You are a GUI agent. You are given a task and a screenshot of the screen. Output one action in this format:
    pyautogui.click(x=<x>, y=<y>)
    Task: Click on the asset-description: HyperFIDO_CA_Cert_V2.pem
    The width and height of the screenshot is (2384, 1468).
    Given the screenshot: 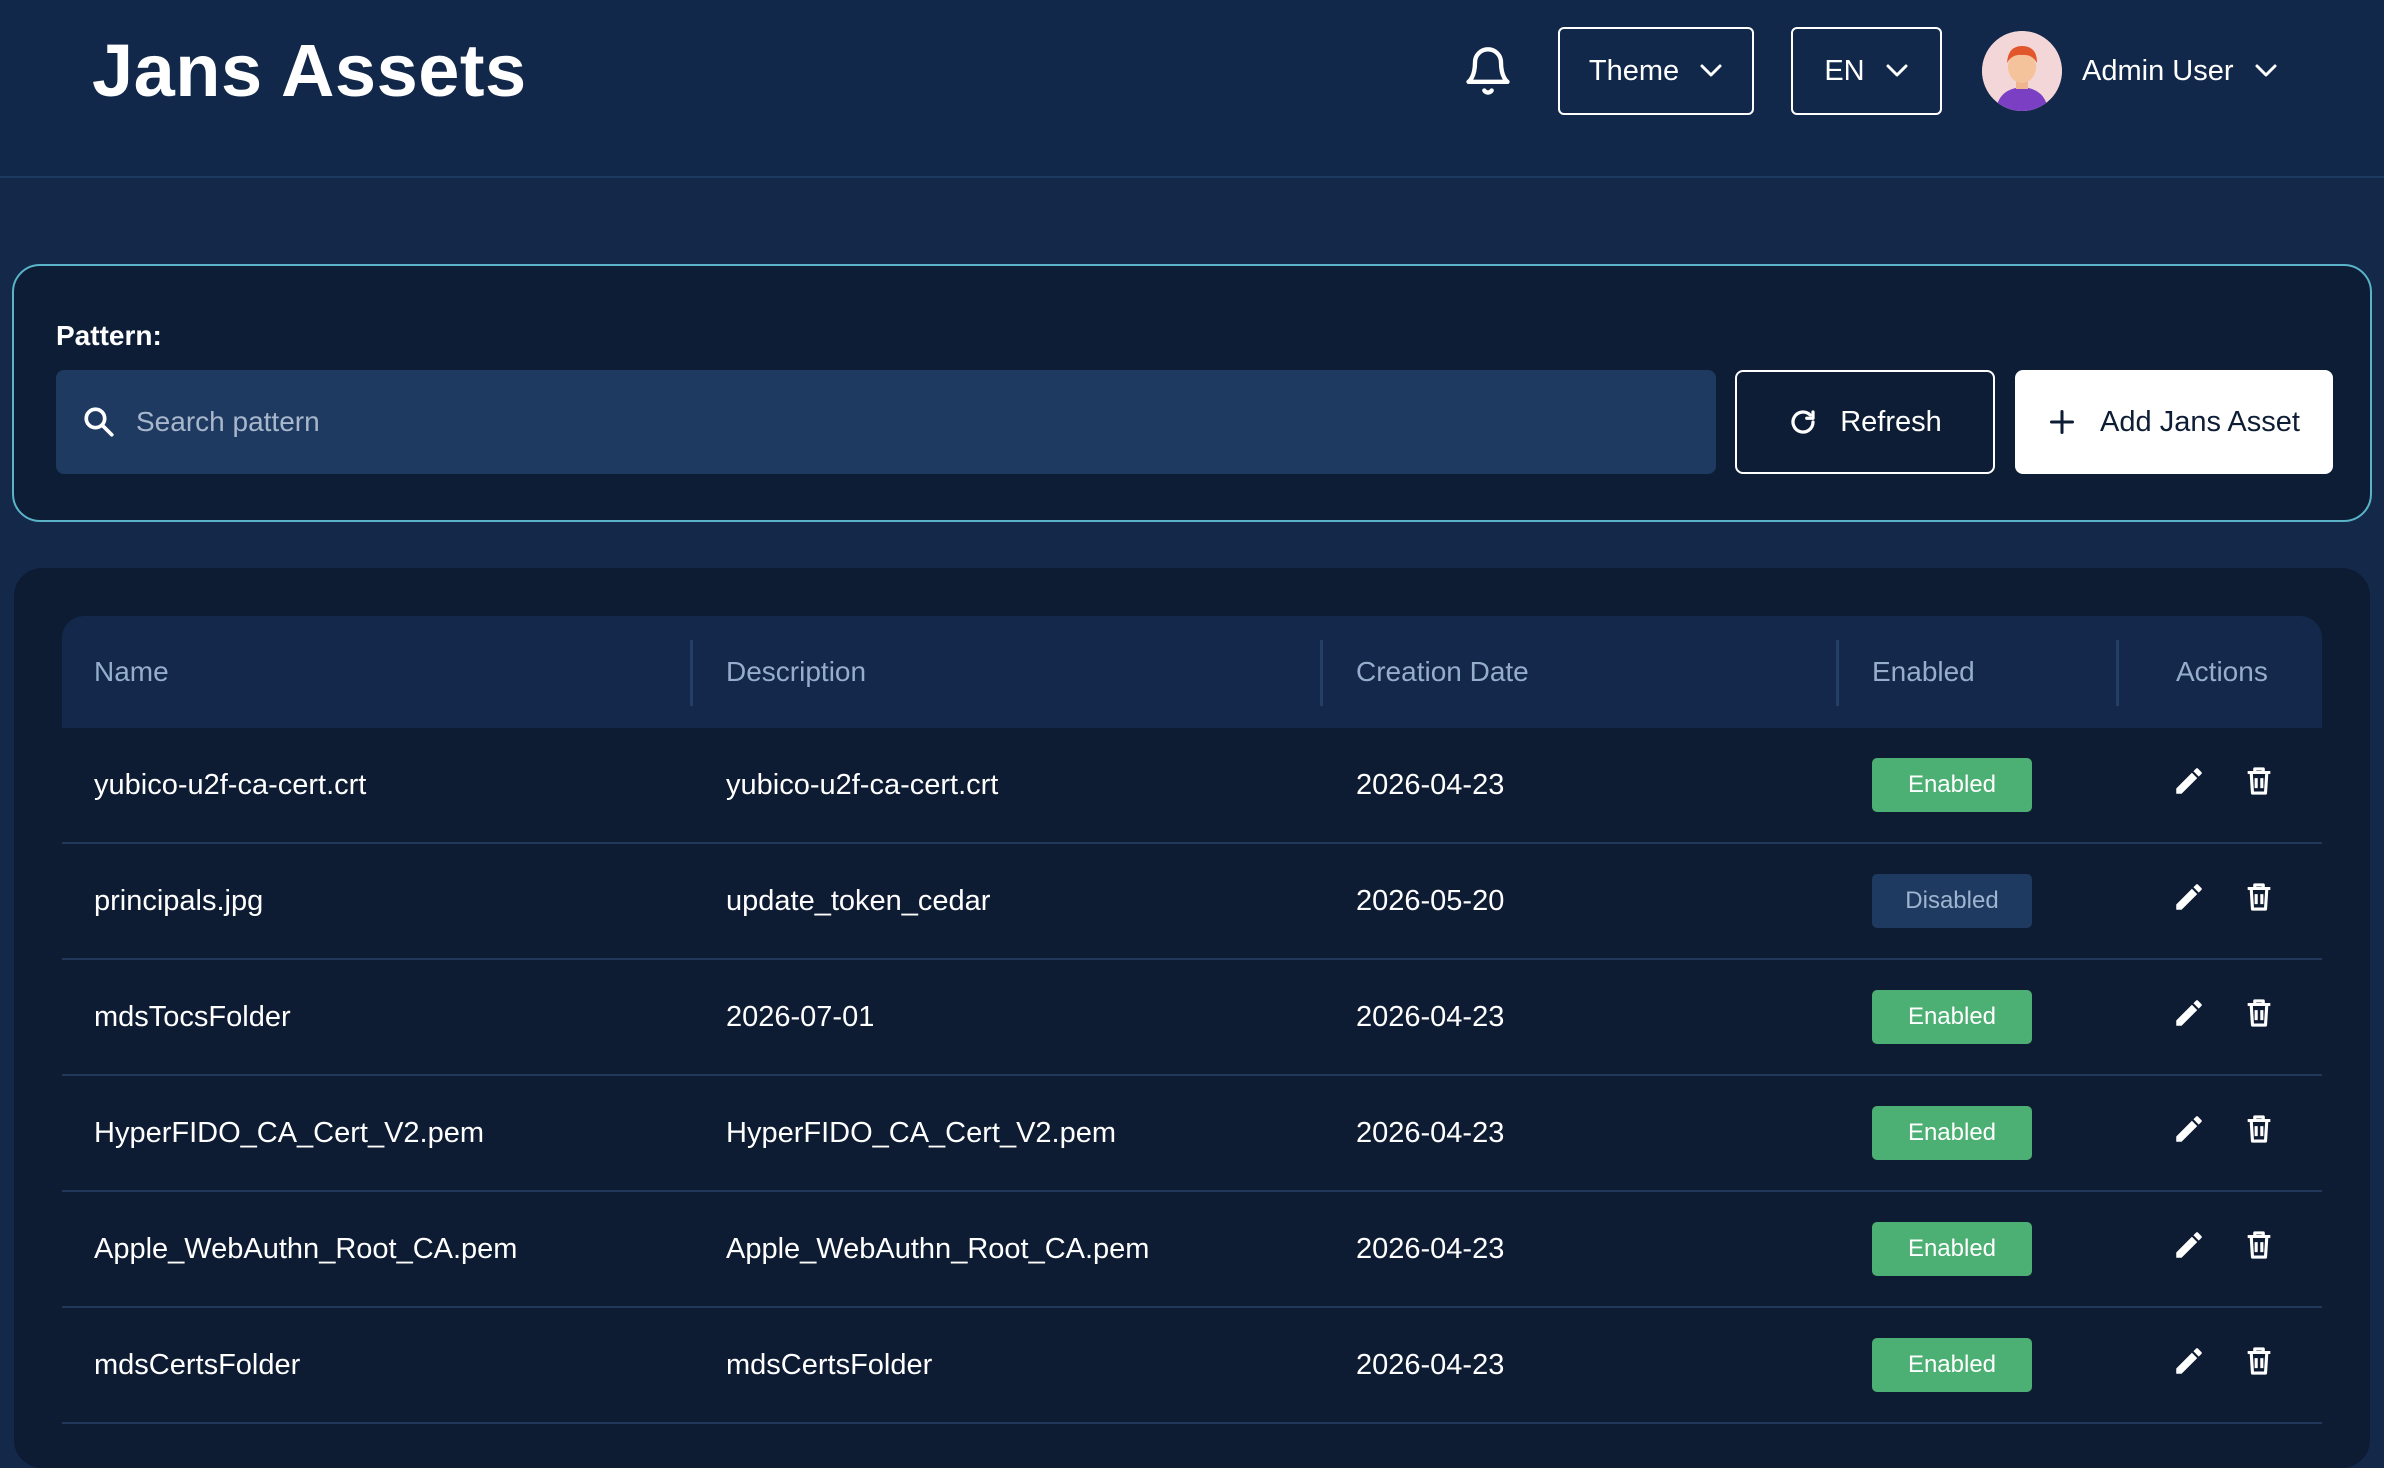 What is the action you would take?
    pyautogui.click(x=921, y=1132)
    